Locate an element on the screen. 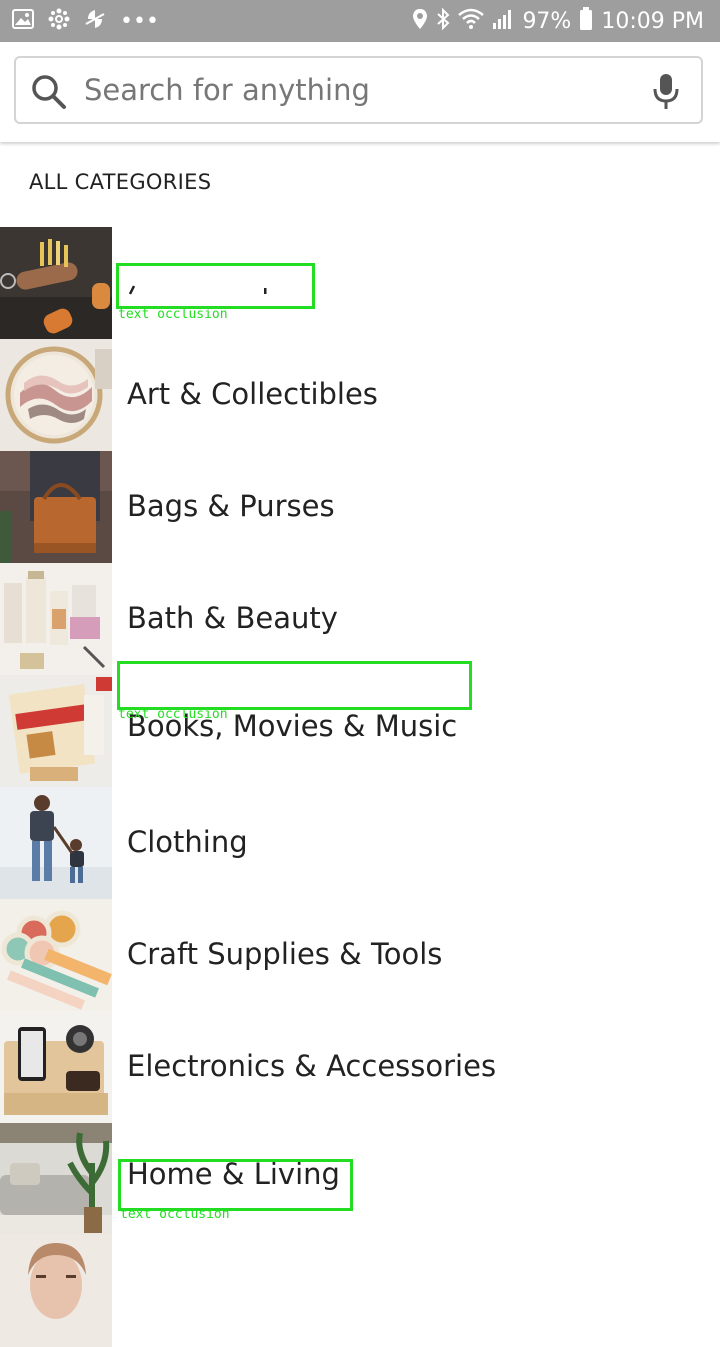 This screenshot has width=720, height=1347. search-input is located at coordinates (354, 90).